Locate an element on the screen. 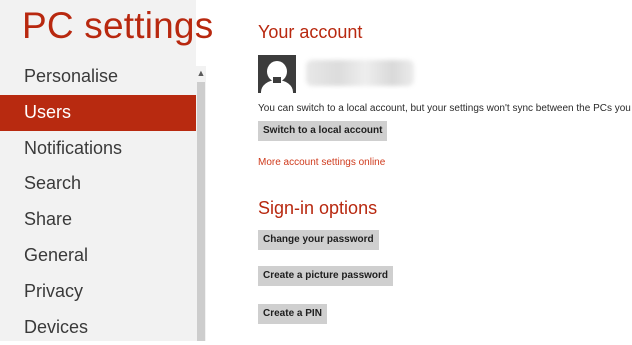 Image resolution: width=632 pixels, height=345 pixels. your-account-heading: Your account is located at coordinates (310, 32).